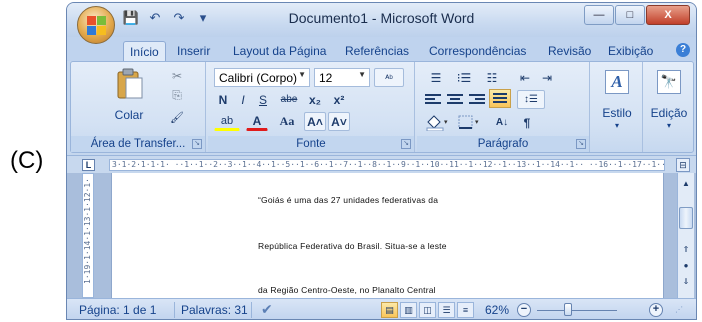 The width and height of the screenshot is (702, 322). What do you see at coordinates (117, 310) in the screenshot?
I see `page-count: Página: 1 de 1` at bounding box center [117, 310].